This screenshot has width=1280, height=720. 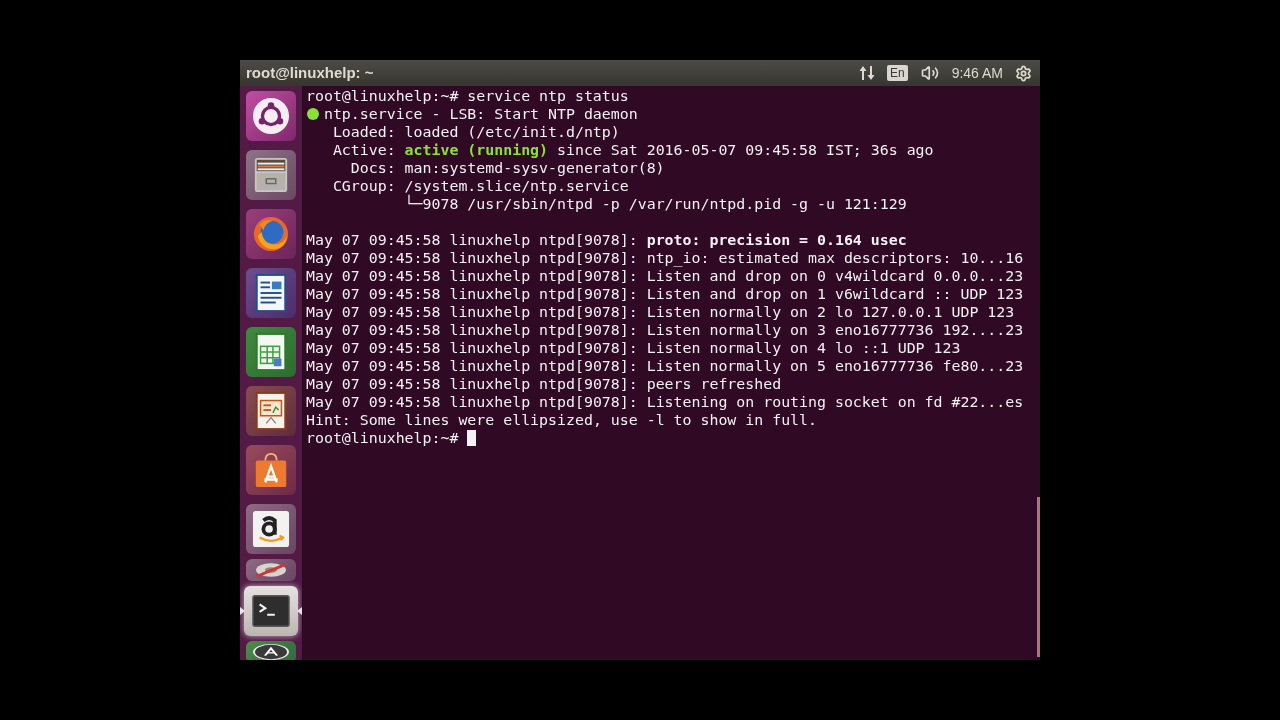 What do you see at coordinates (544, 384) in the screenshot?
I see `log-line: May 07 09:45:58 linuxhelp ntpd[9078]: peers refreshed` at bounding box center [544, 384].